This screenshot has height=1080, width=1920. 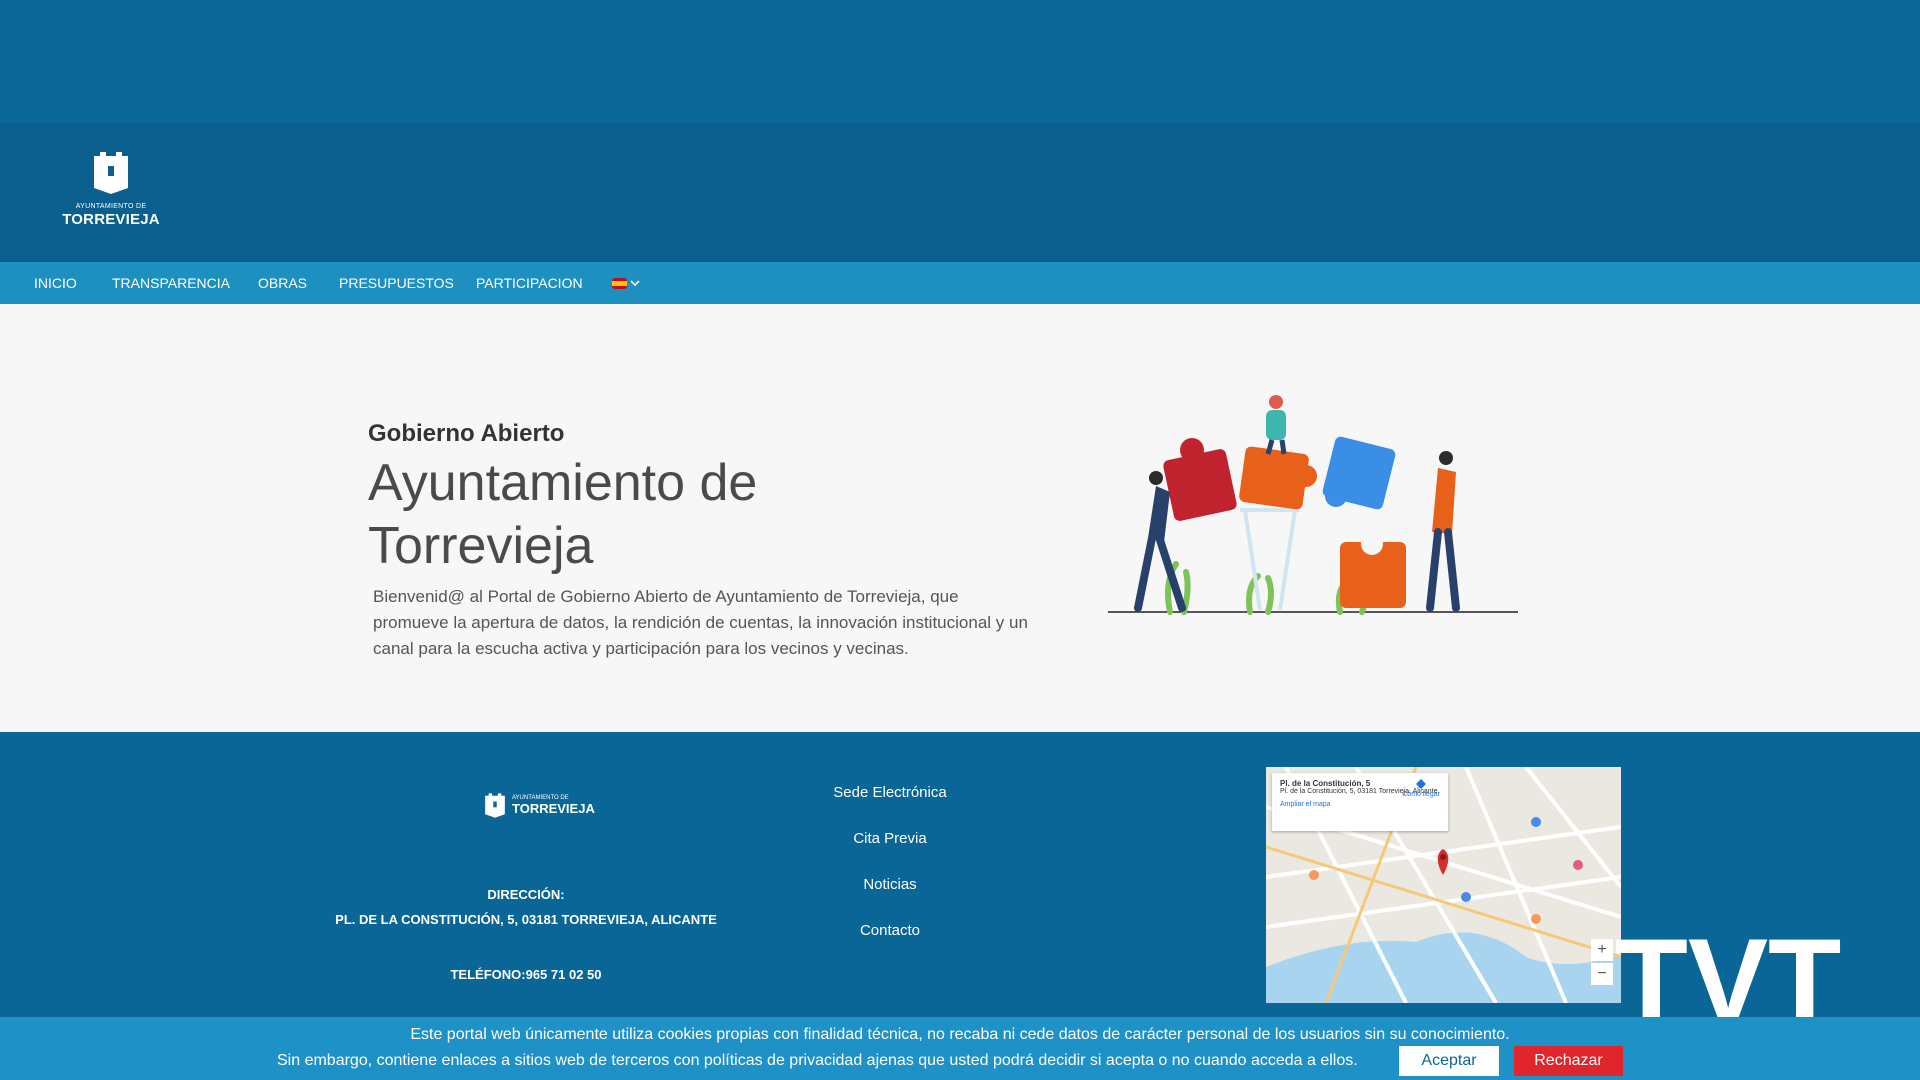 What do you see at coordinates (1421, 794) in the screenshot?
I see `map-directions-label: Cómo llegar` at bounding box center [1421, 794].